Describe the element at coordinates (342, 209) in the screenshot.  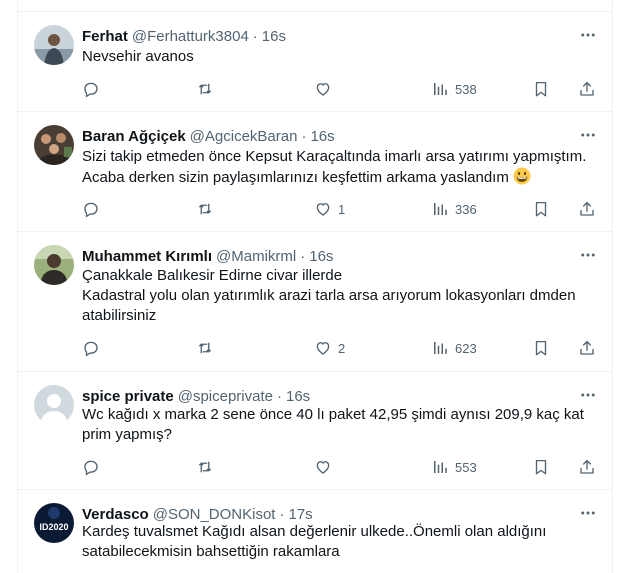
I see `like-count: 1` at that location.